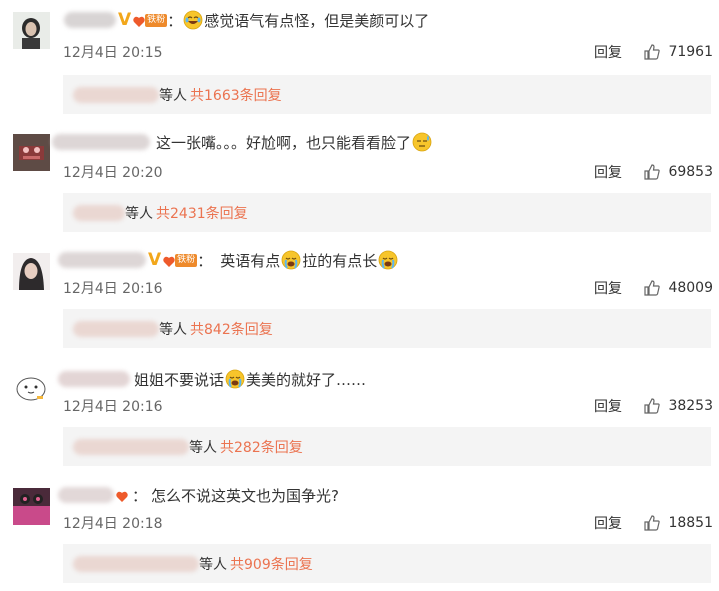 The image size is (719, 591). I want to click on reply-summary-box: 等人 共1663条回复, so click(387, 94).